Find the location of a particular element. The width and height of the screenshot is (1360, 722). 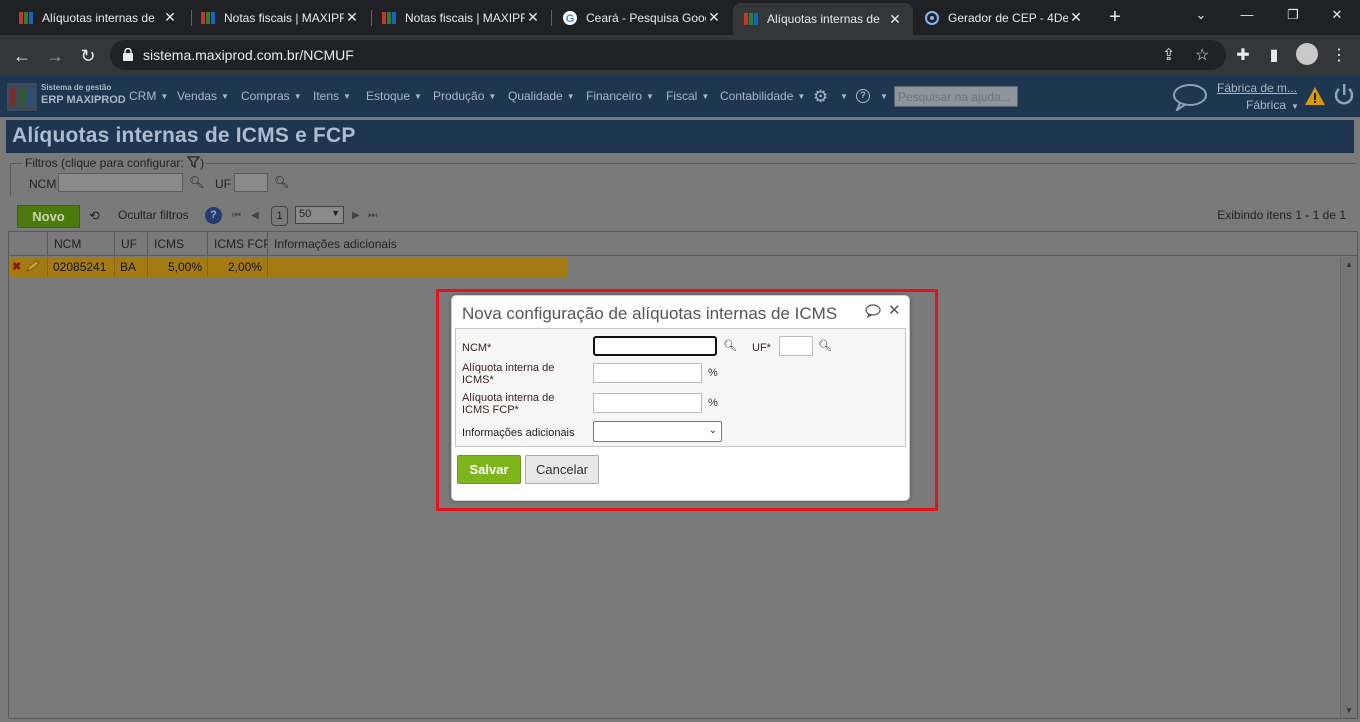

scroll-up-icon: ▲ is located at coordinates (1349, 264).